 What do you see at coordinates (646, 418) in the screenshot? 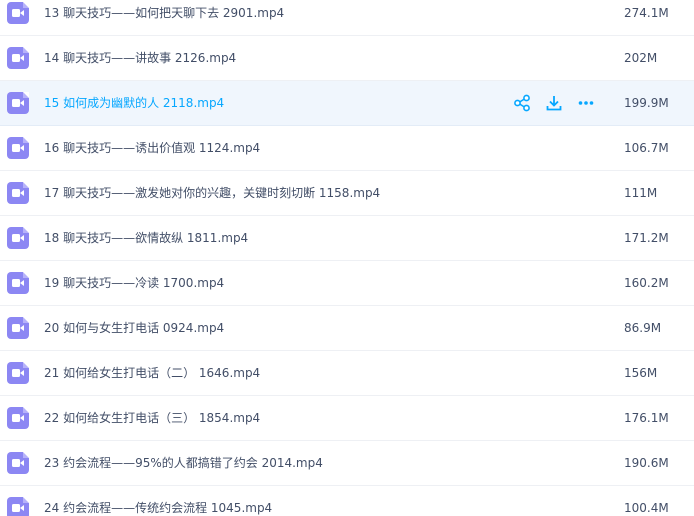
I see `file-size: 176.1M` at bounding box center [646, 418].